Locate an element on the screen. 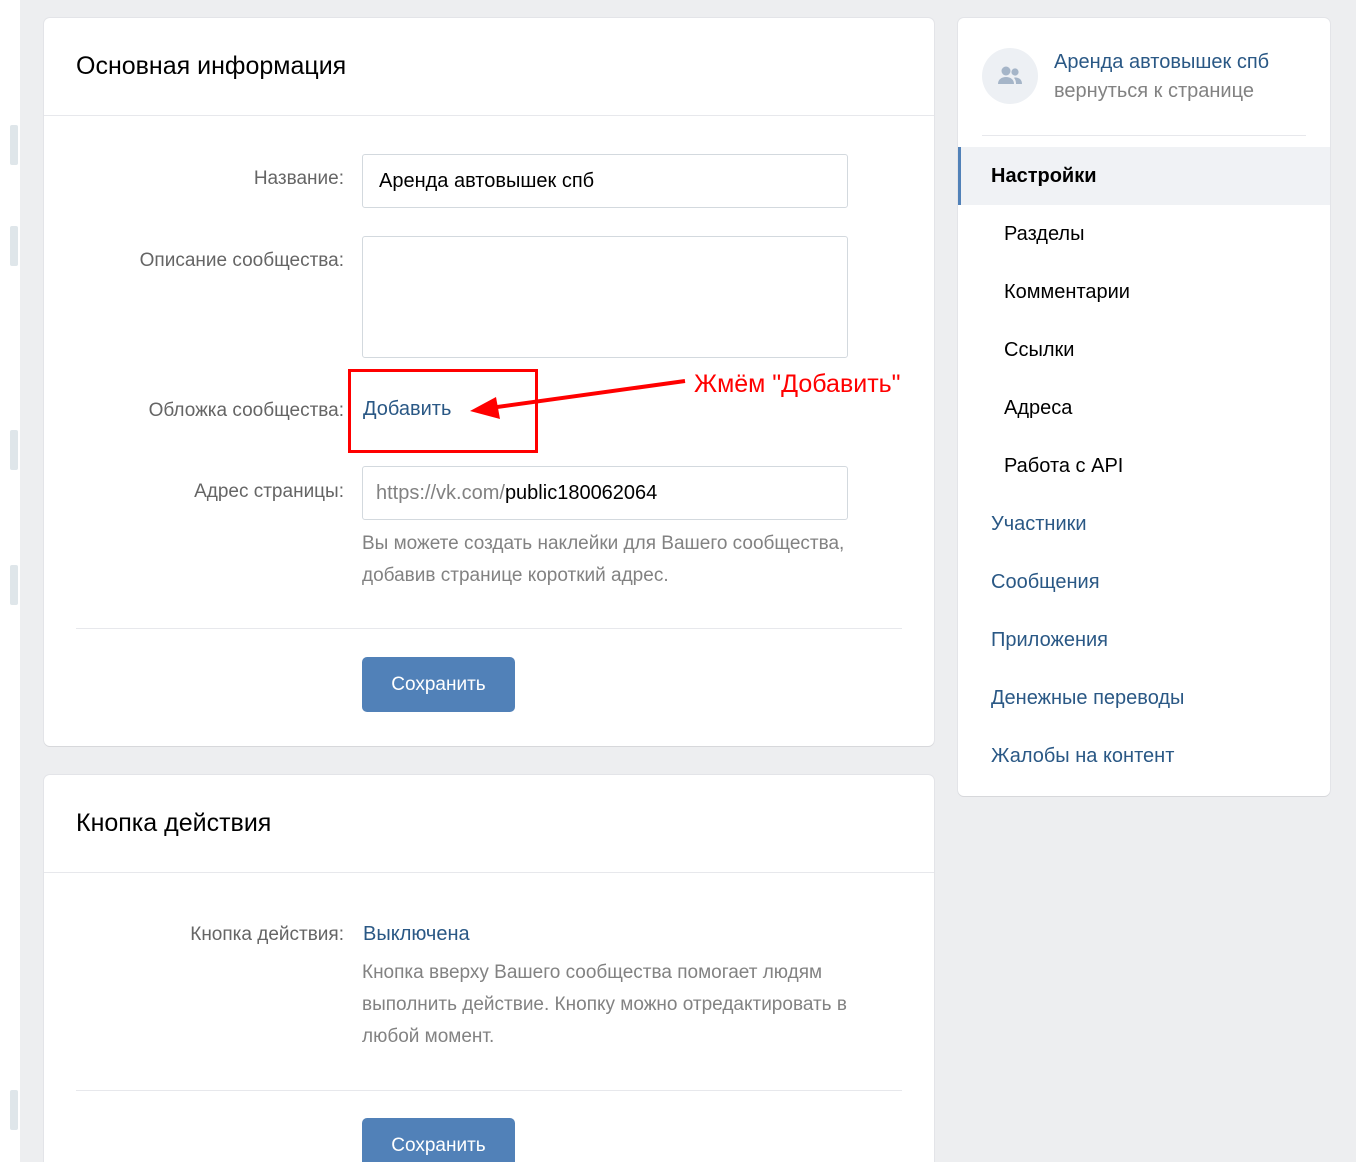  sidebar-item-sections: Разделы is located at coordinates (1144, 234).